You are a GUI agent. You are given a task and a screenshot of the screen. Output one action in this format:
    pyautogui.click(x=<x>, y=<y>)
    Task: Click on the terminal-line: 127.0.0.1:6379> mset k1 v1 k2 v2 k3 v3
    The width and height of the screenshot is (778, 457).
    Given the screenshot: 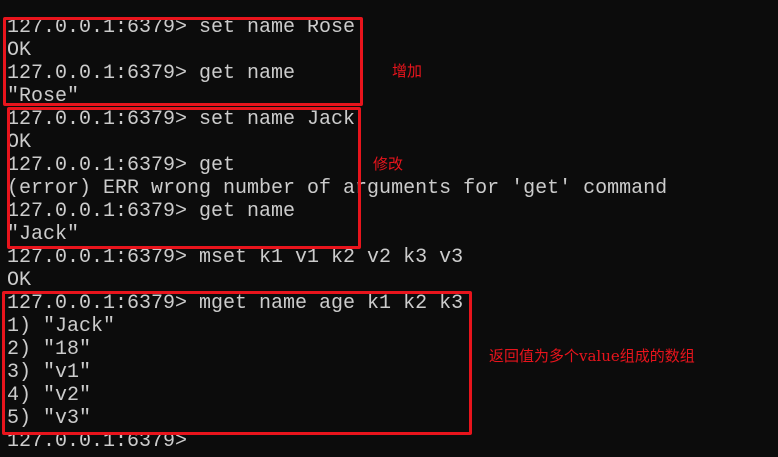 What is the action you would take?
    pyautogui.click(x=235, y=257)
    